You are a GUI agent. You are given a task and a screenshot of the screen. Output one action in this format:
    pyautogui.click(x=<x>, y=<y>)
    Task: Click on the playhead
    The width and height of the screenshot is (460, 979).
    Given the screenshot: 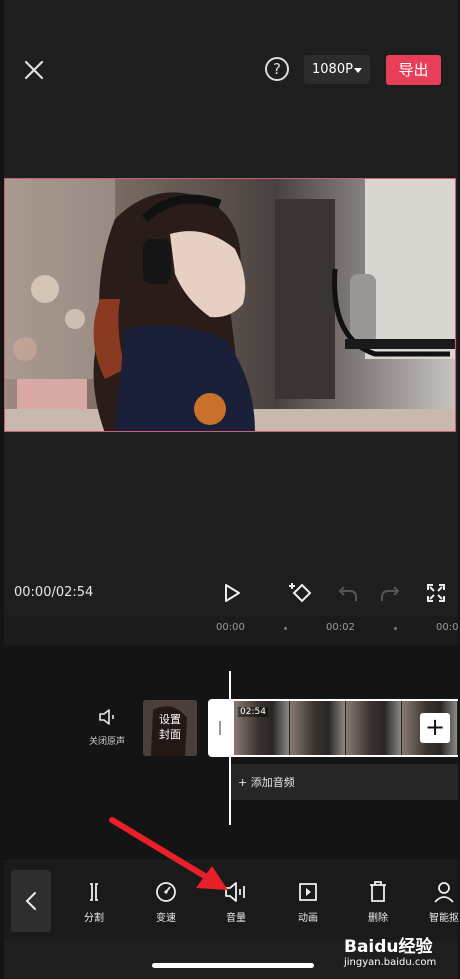 What is the action you would take?
    pyautogui.click(x=230, y=748)
    